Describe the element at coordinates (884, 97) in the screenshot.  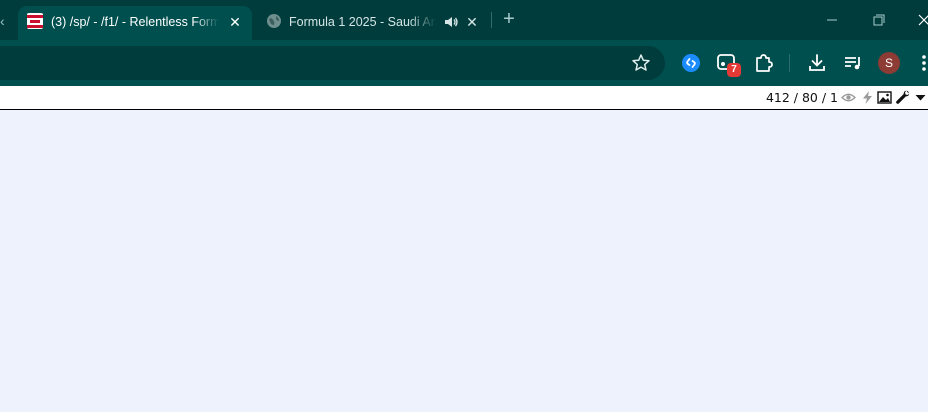
I see `image-icon` at that location.